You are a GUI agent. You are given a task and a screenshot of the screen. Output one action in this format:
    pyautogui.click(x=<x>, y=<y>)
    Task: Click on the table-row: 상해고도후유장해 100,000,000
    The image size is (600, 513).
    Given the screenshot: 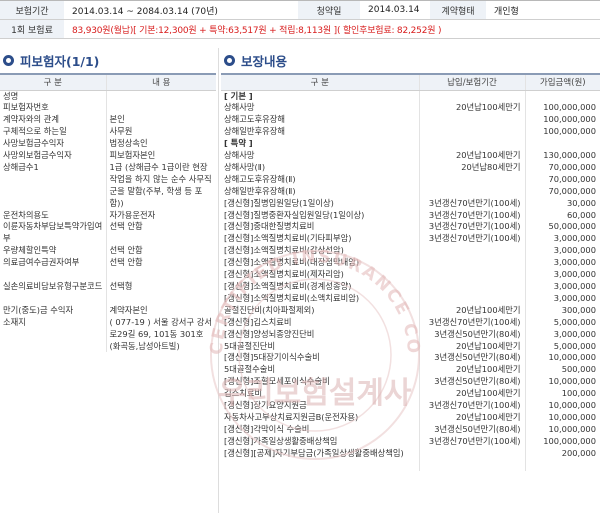 What is the action you would take?
    pyautogui.click(x=410, y=120)
    